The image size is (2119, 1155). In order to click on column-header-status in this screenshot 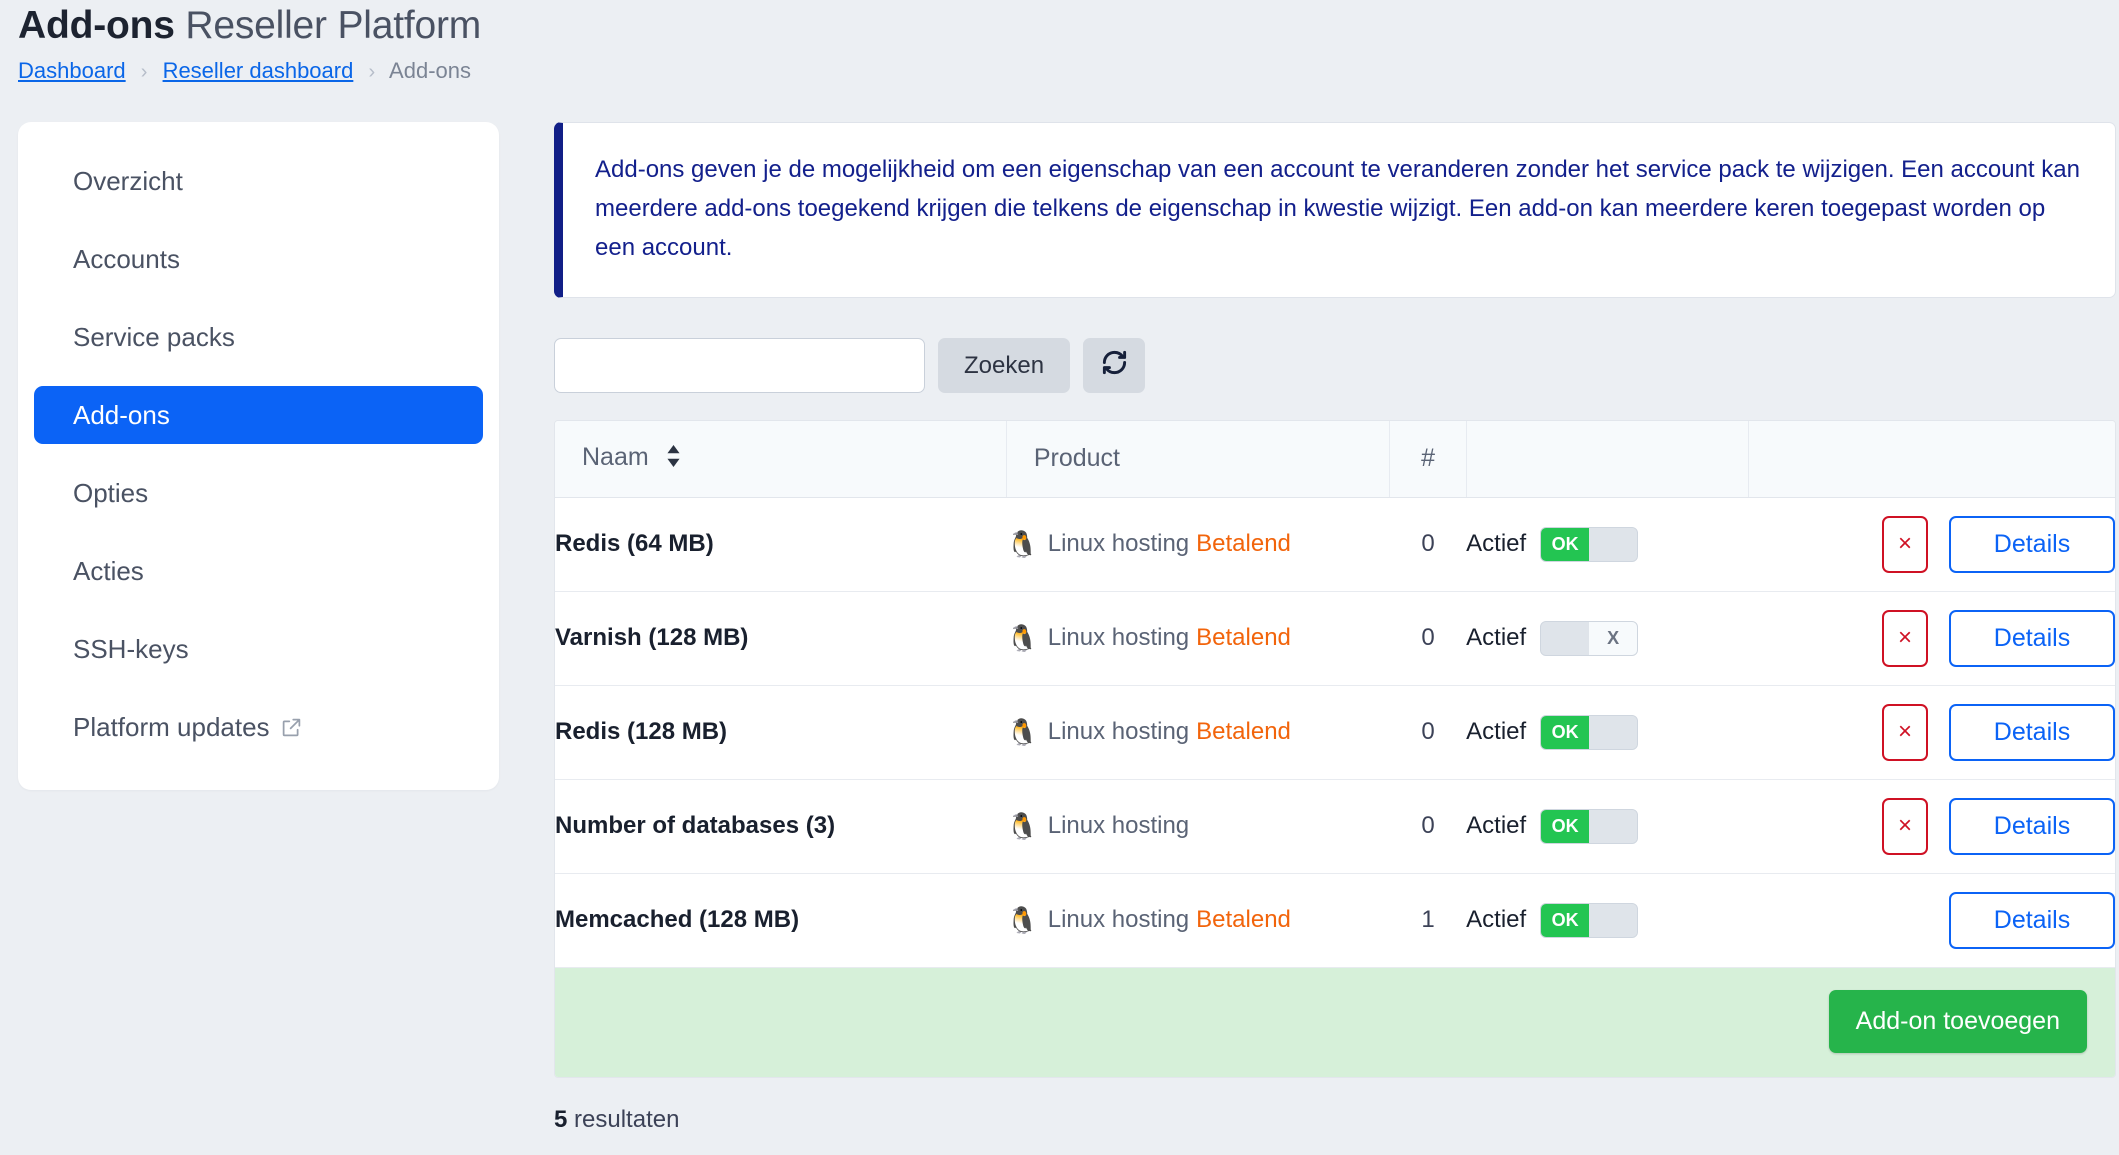, I will do `click(1607, 459)`.